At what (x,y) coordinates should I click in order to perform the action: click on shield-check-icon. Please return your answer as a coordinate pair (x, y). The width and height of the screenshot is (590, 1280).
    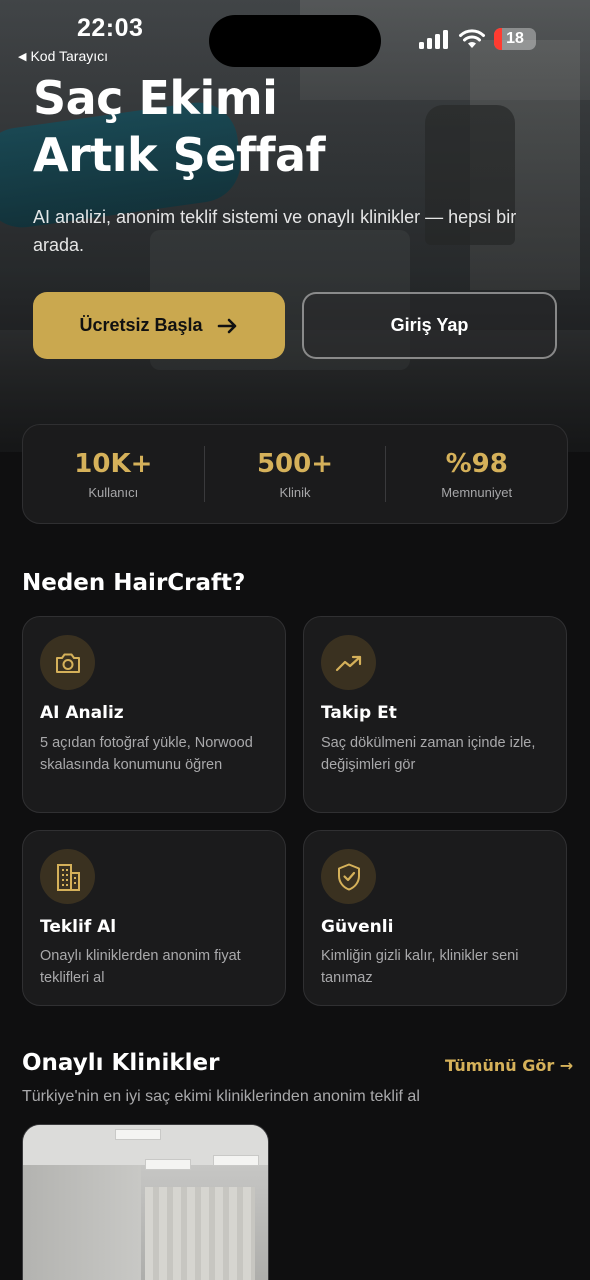
    Looking at the image, I should click on (348, 876).